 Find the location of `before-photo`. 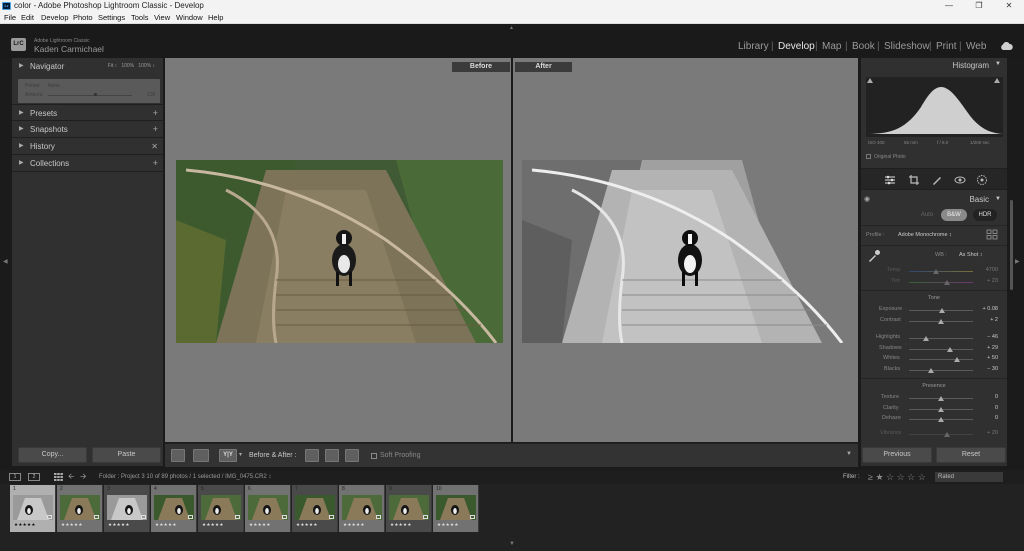

before-photo is located at coordinates (339, 251).